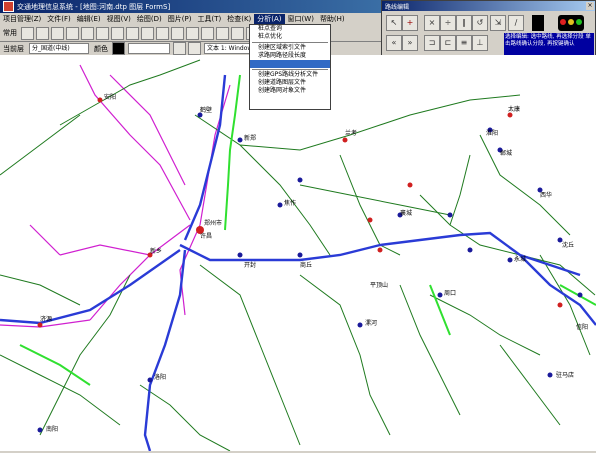  Describe the element at coordinates (207, 33) in the screenshot. I see `pan-icon` at that location.